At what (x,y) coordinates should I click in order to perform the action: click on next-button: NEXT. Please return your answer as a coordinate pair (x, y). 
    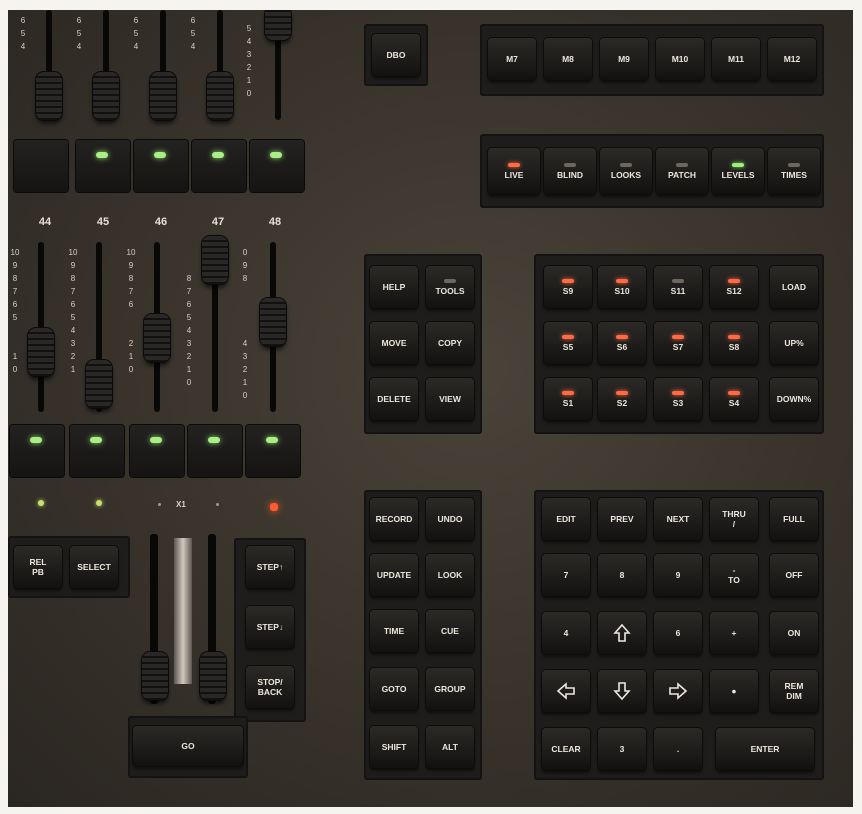
    Looking at the image, I should click on (678, 519).